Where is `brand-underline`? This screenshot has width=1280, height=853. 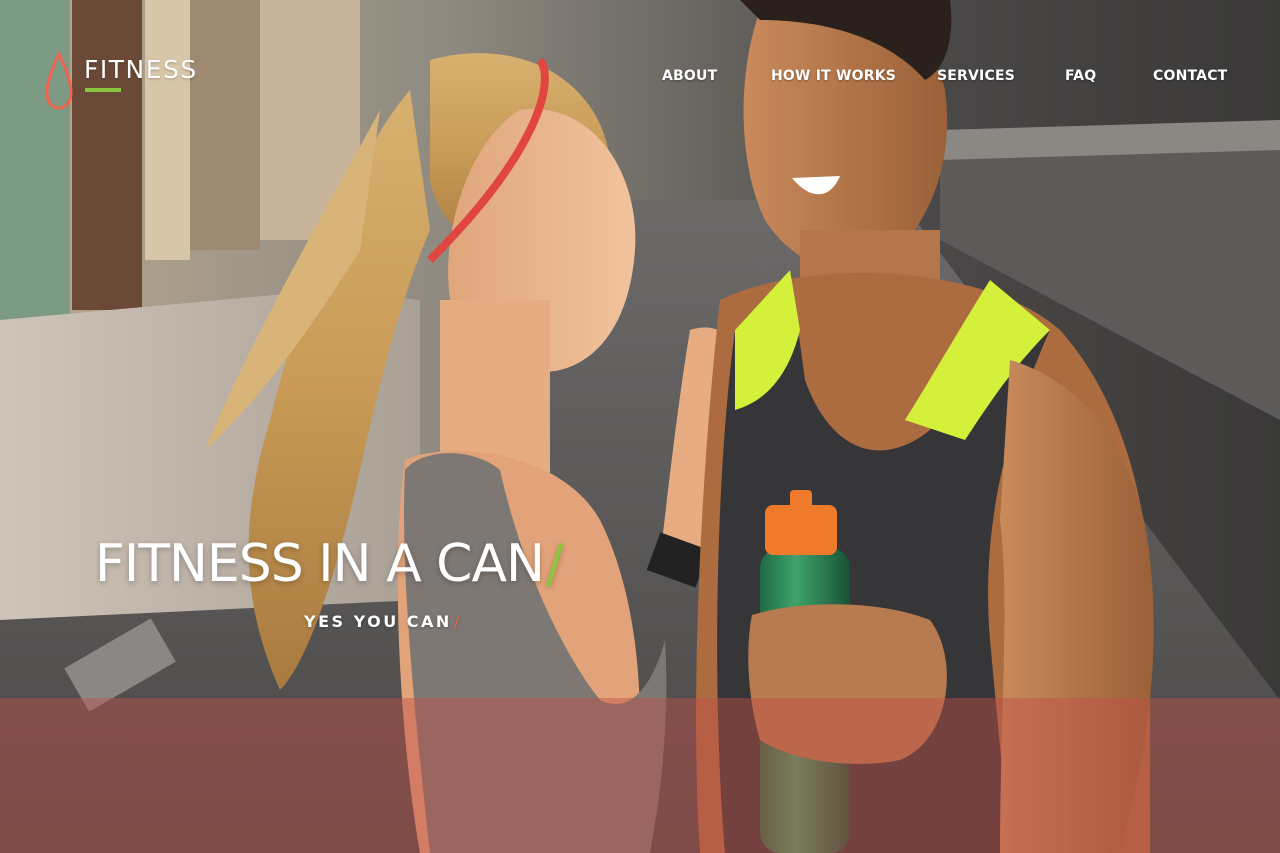
brand-underline is located at coordinates (103, 90).